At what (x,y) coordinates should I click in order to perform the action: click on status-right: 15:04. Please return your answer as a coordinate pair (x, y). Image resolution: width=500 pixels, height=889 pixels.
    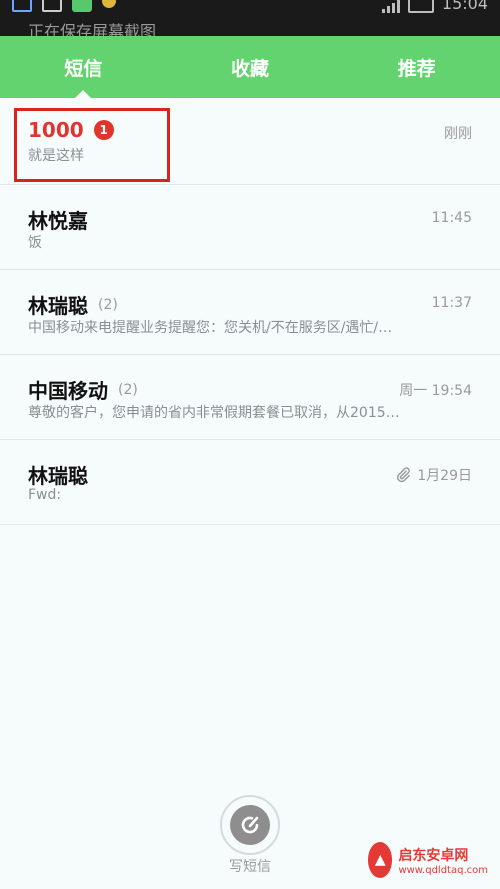
    Looking at the image, I should click on (434, 6).